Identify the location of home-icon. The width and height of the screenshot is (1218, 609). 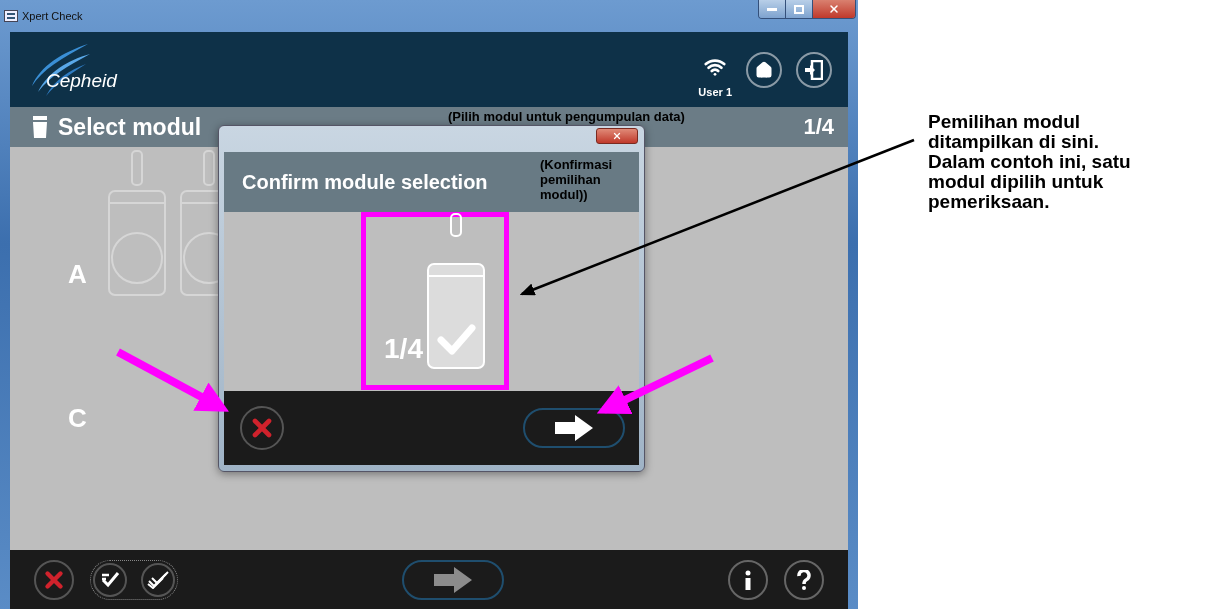
(764, 69).